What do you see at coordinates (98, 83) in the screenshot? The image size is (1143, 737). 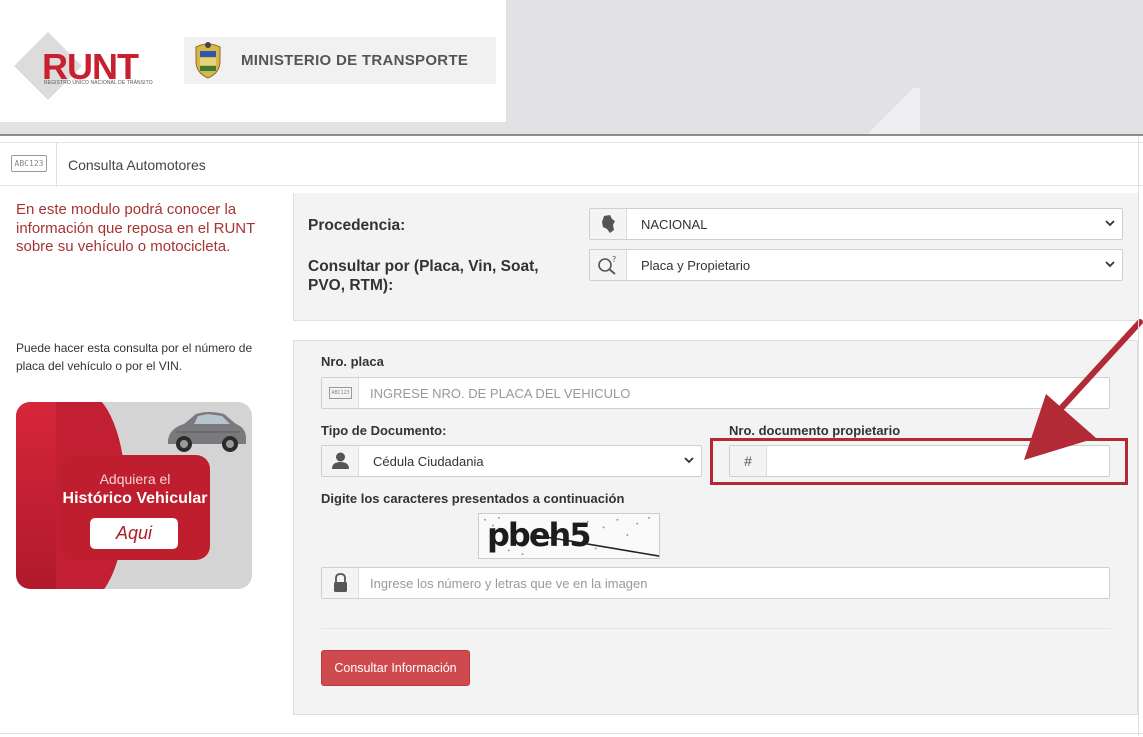 I see `runt-logo-subtitle: REGISTRO ÚNICO NACIONAL DE TRÁNSITO` at bounding box center [98, 83].